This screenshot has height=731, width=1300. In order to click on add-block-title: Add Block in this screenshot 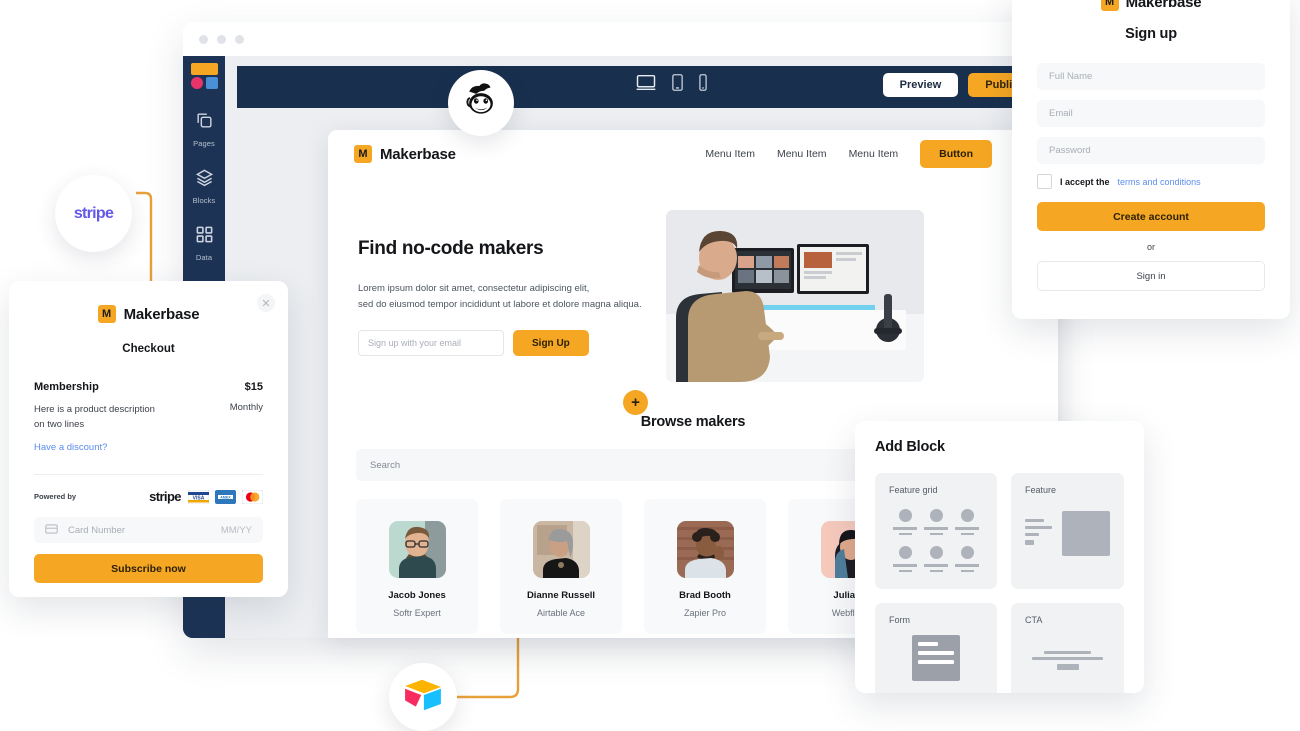, I will do `click(910, 447)`.